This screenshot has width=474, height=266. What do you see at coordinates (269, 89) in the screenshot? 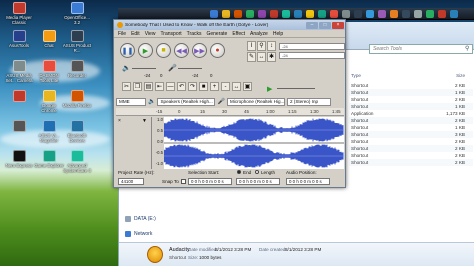
I see `play-at-speed-icon: ▶` at bounding box center [269, 89].